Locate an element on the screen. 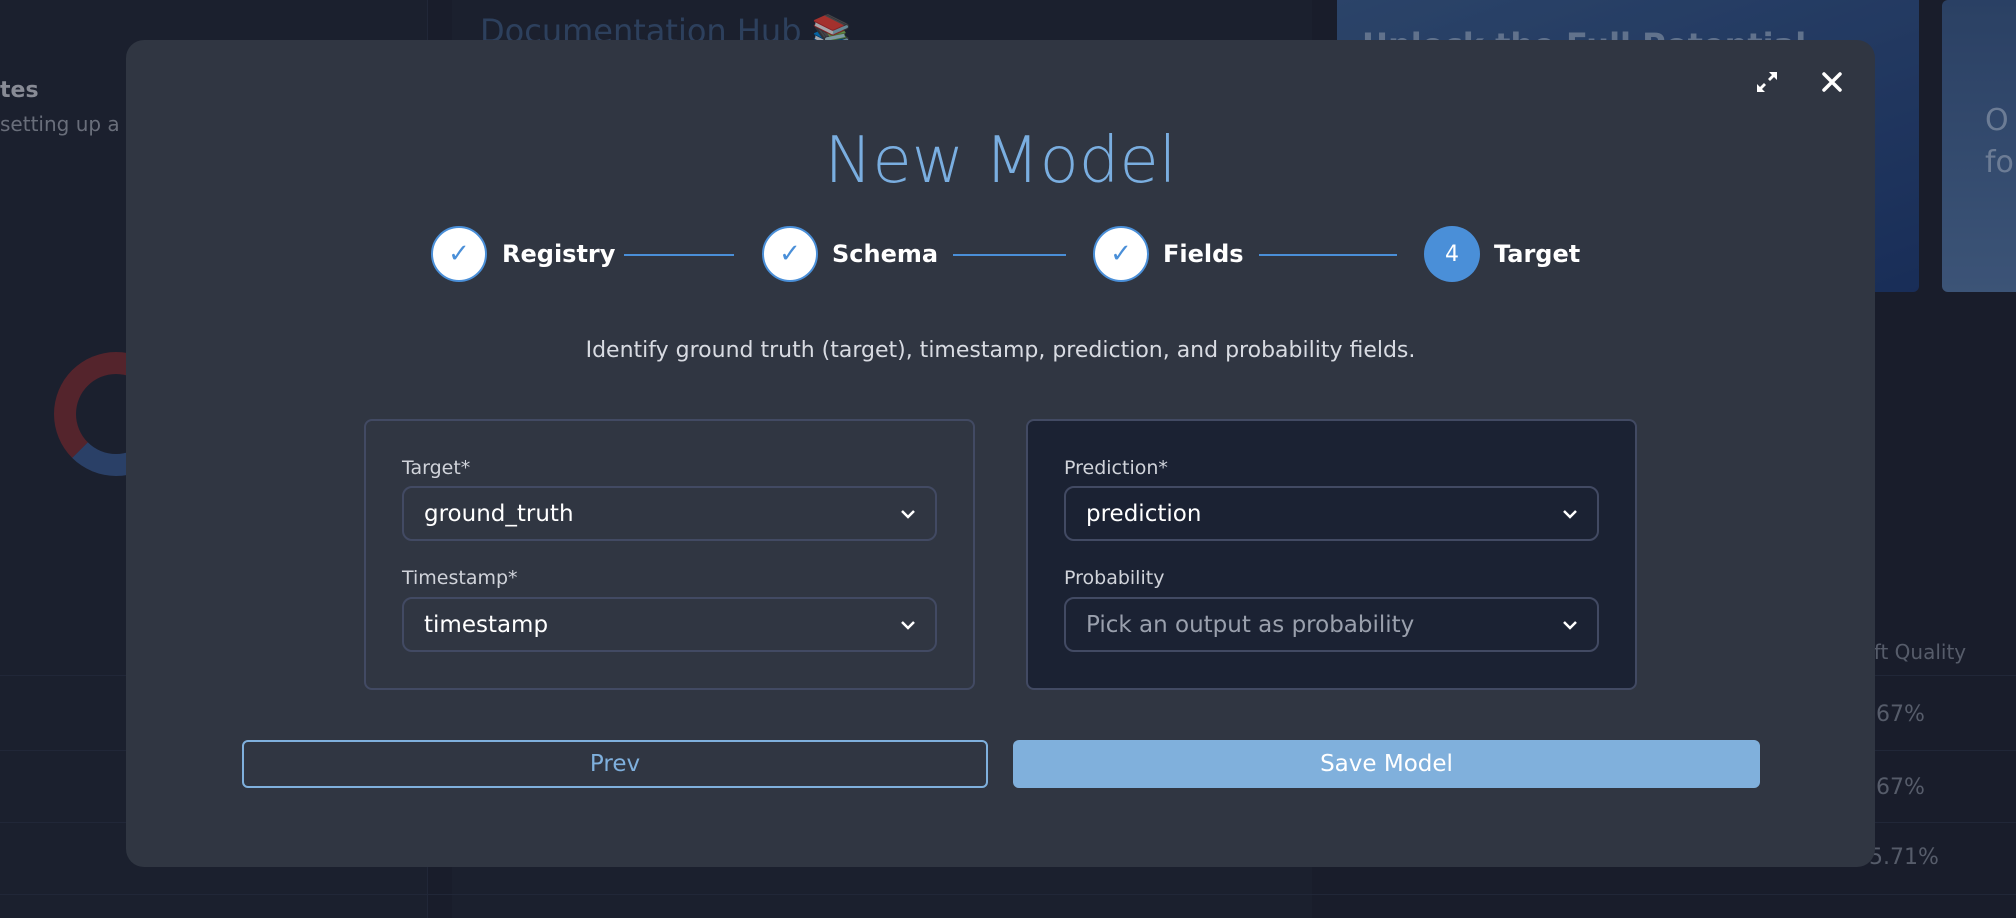 The image size is (2016, 918). target-select: ground_truth is located at coordinates (669, 513).